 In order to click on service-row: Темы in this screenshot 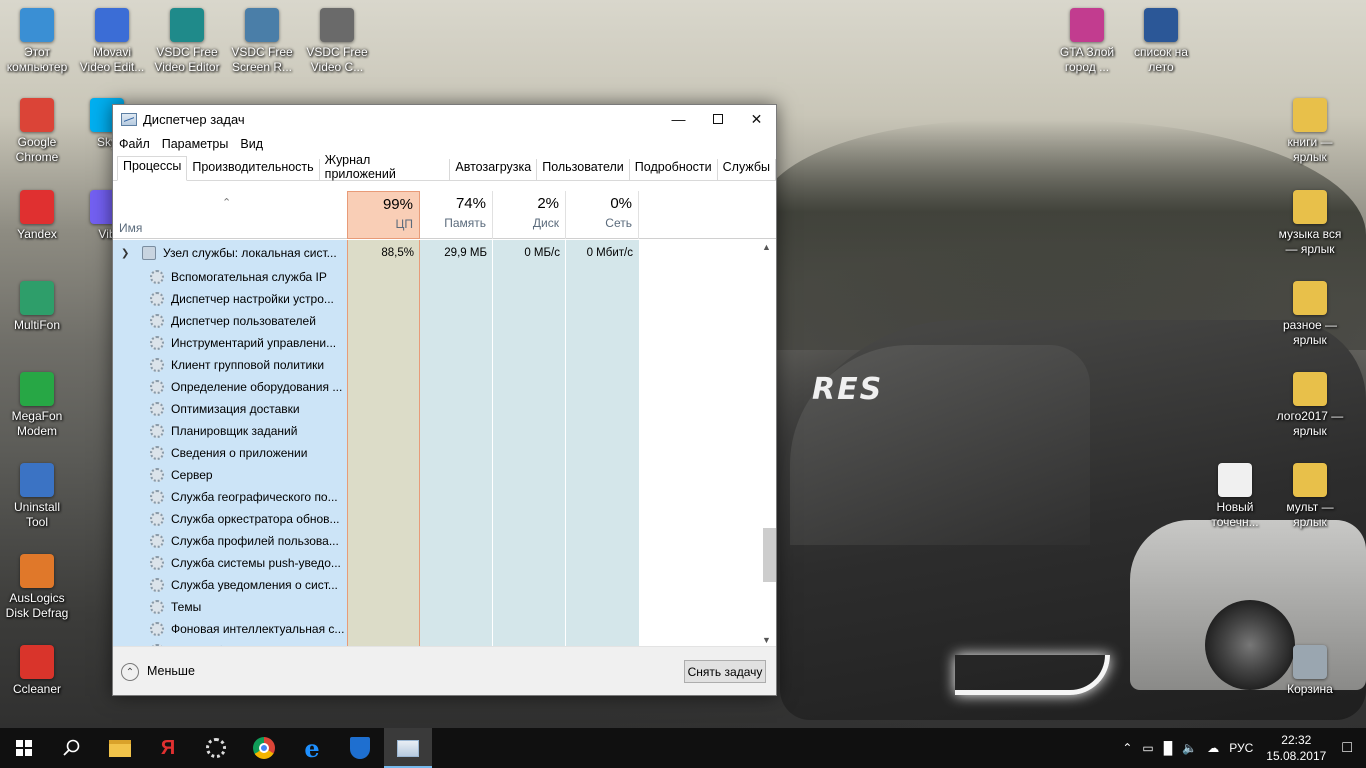, I will do `click(438, 607)`.